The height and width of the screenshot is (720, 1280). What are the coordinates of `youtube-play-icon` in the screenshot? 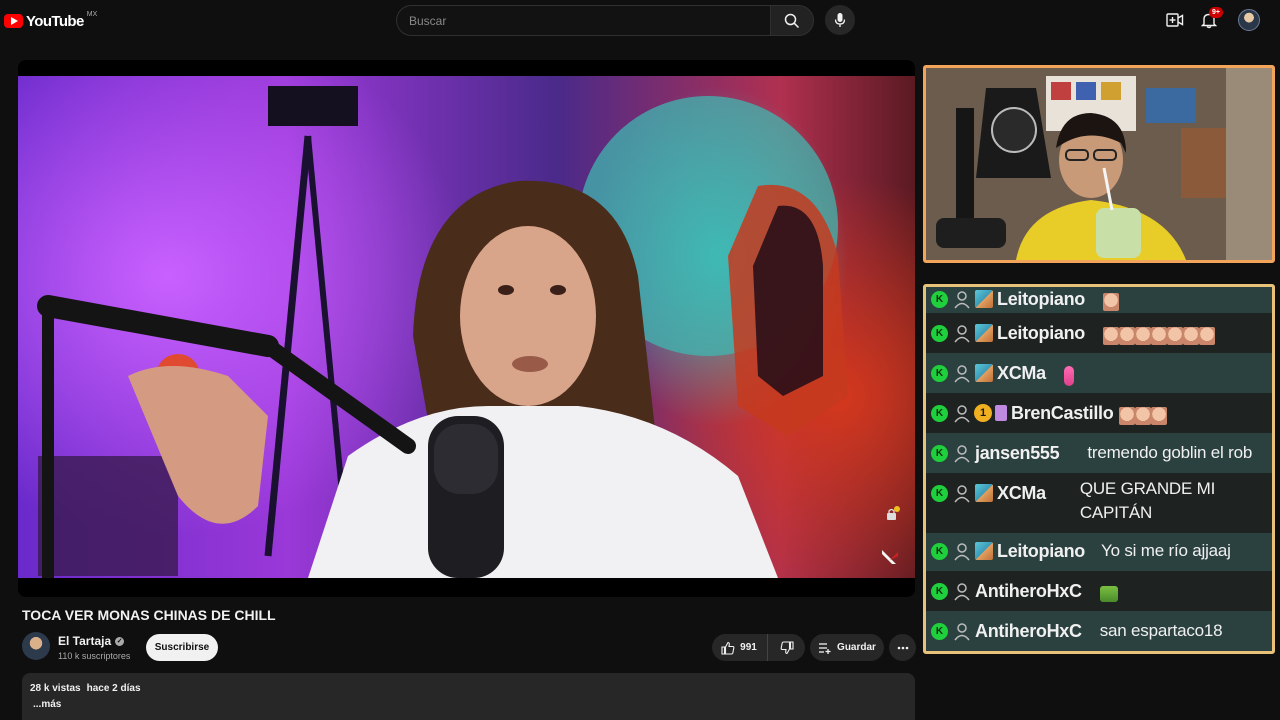 It's located at (13, 21).